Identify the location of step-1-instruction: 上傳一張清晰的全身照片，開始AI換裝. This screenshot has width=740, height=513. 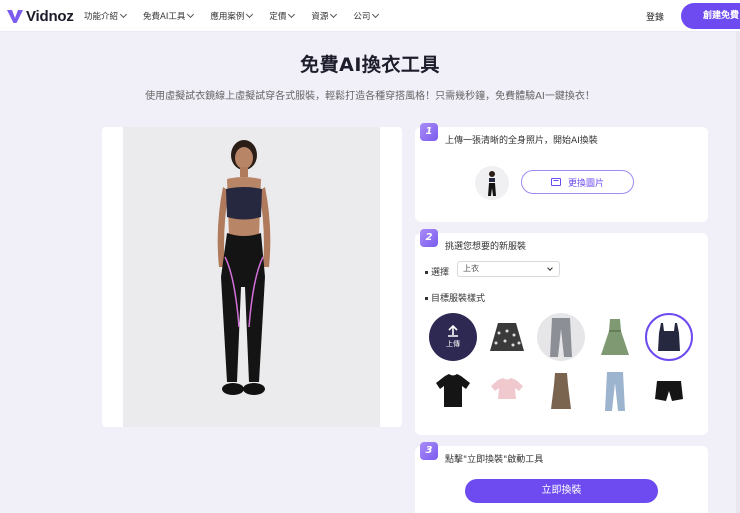
(521, 141).